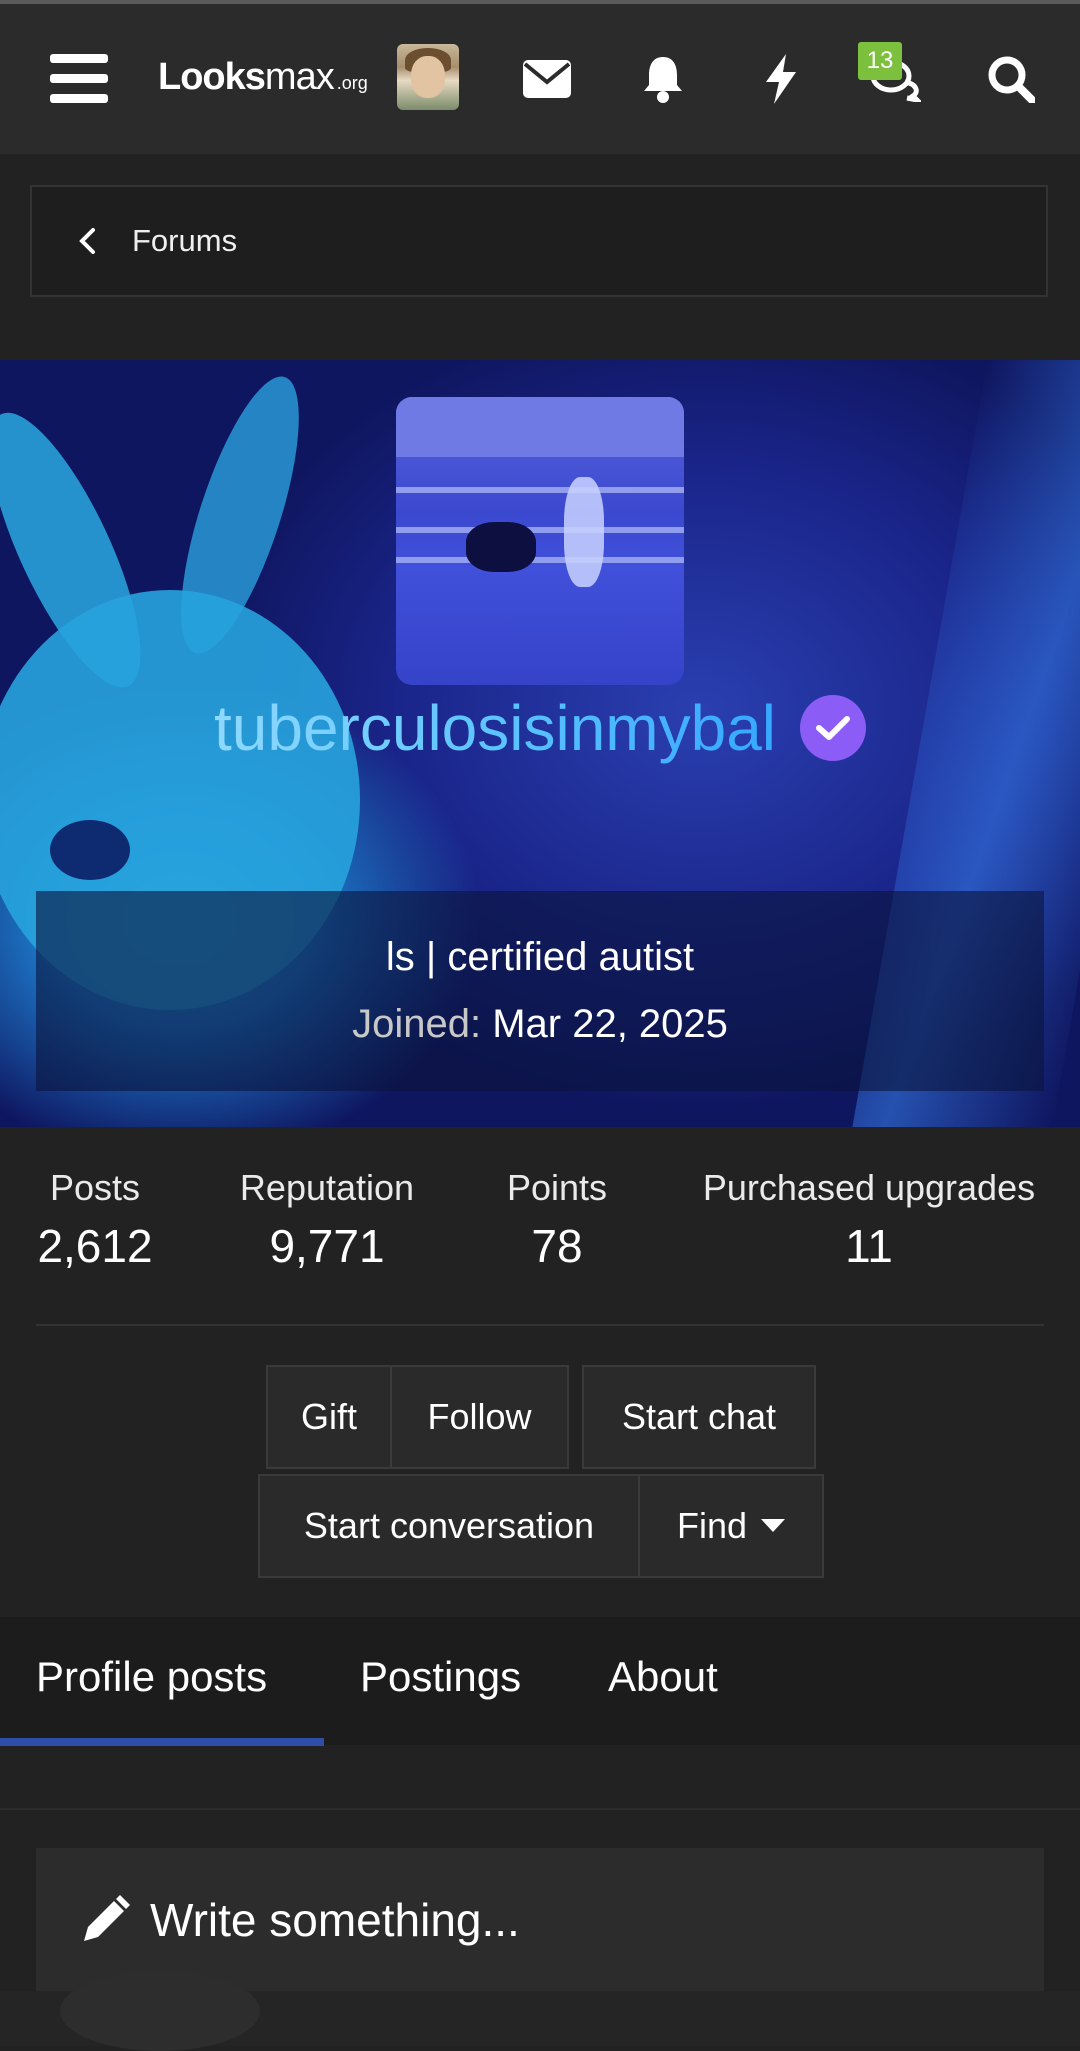 Image resolution: width=1080 pixels, height=2051 pixels. I want to click on profile-avatar, so click(540, 541).